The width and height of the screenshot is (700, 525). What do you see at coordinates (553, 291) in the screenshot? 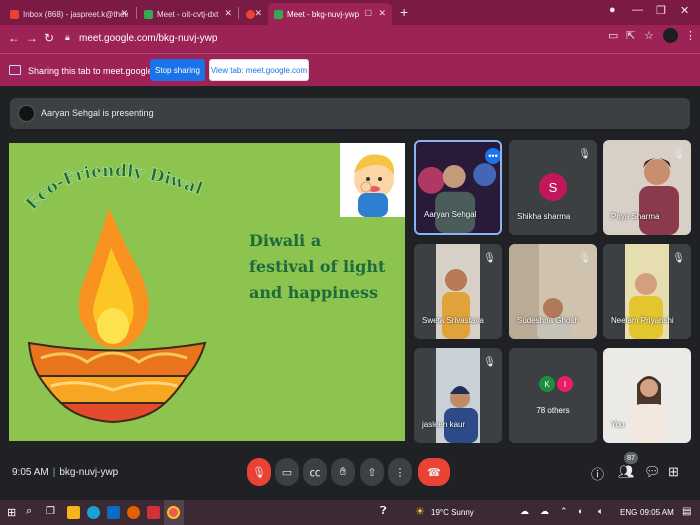
I see `participant-tile: 🎙︎ Sudeshna Ghosh` at bounding box center [553, 291].